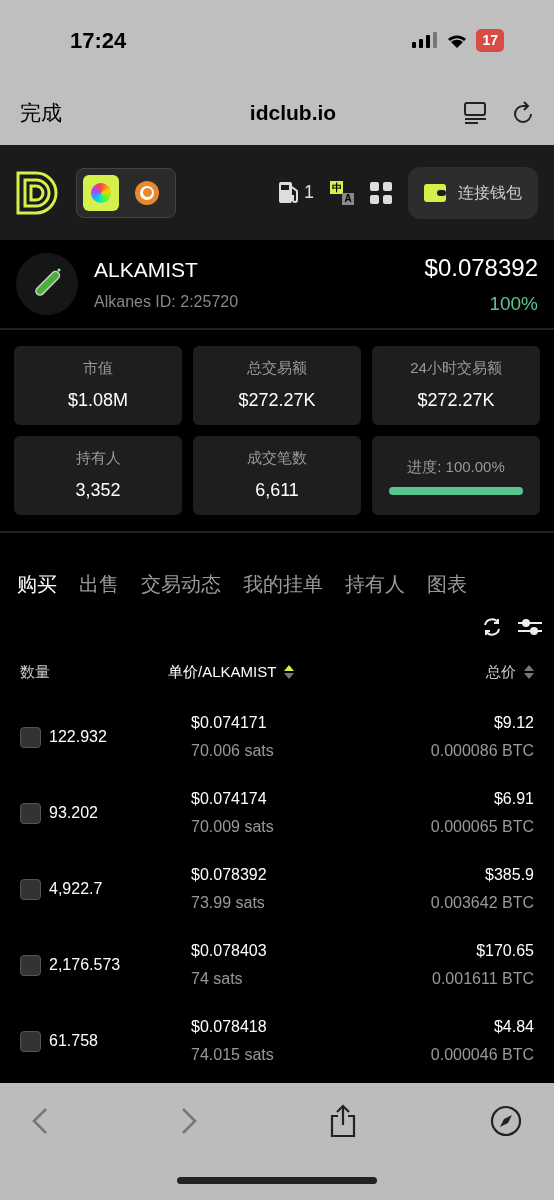 This screenshot has width=554, height=1200. What do you see at coordinates (35, 671) in the screenshot?
I see `column-header: 数量` at bounding box center [35, 671].